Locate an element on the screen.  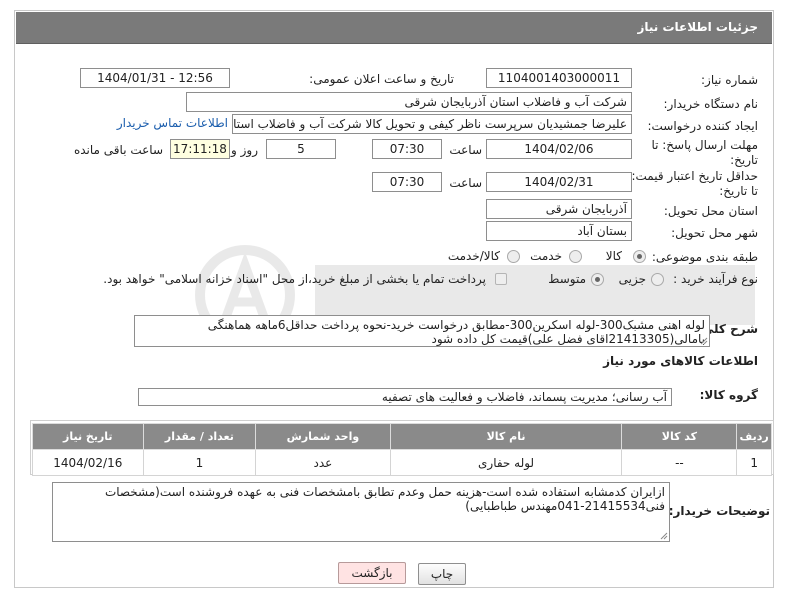
days-and-label: روز و is located at coordinates (244, 150).